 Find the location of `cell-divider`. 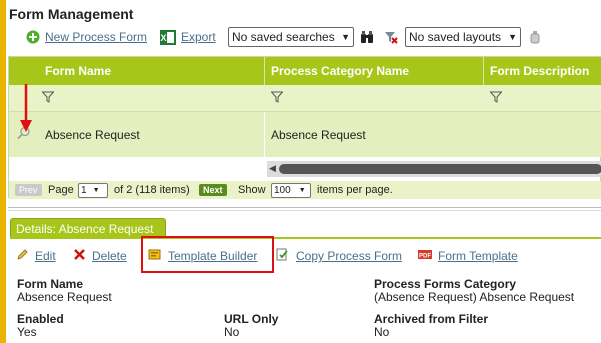

cell-divider is located at coordinates (264, 134).